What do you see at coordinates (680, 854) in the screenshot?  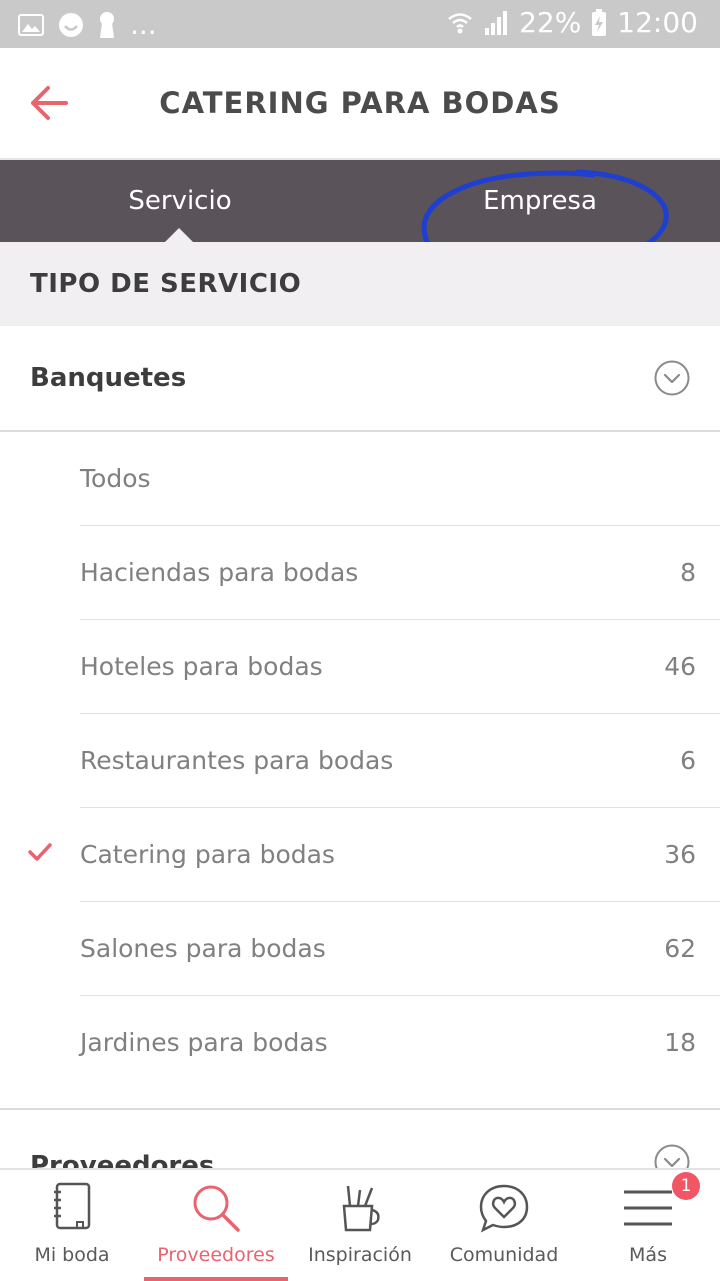 I see `list-item-count: 36` at bounding box center [680, 854].